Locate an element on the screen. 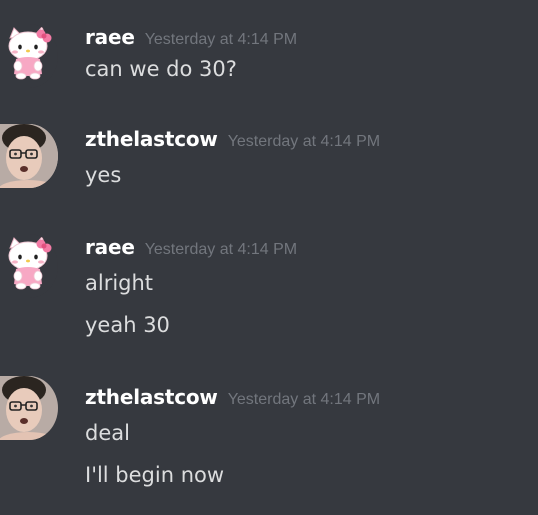 The height and width of the screenshot is (515, 538). message-text: yeah 30 is located at coordinates (127, 325).